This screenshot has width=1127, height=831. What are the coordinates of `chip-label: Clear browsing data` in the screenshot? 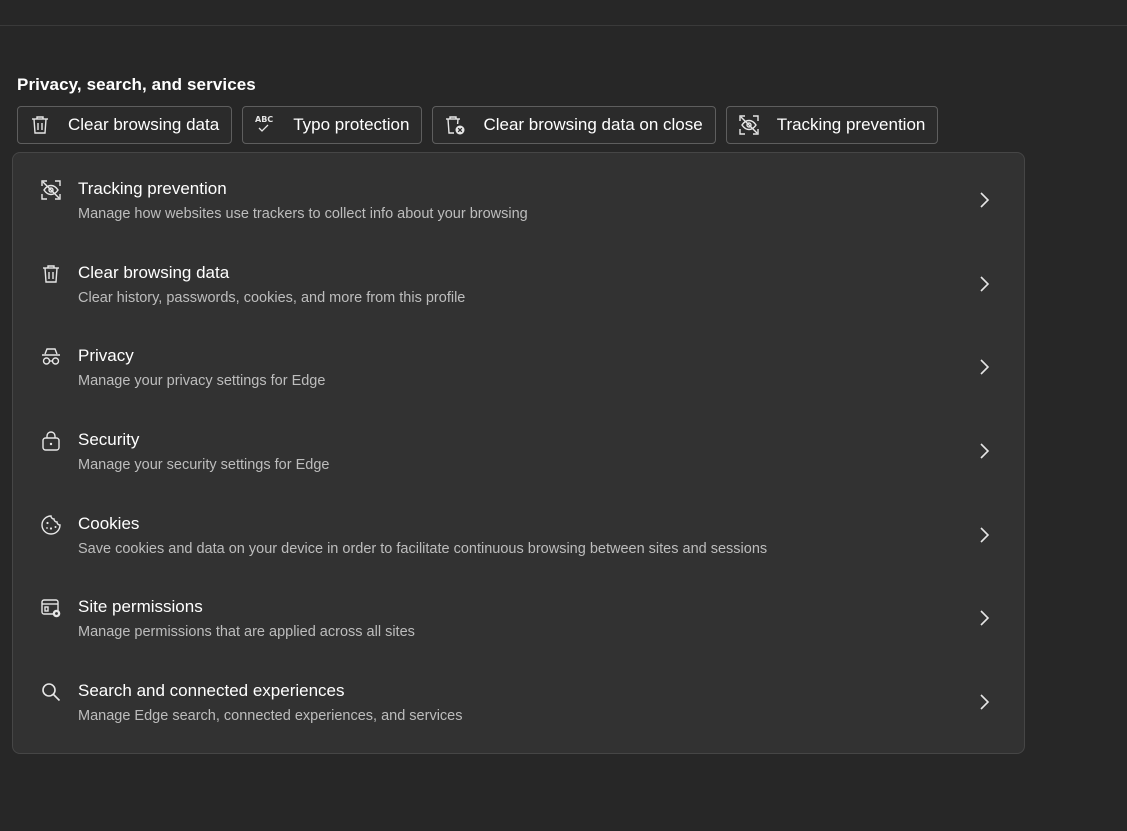 It's located at (144, 124).